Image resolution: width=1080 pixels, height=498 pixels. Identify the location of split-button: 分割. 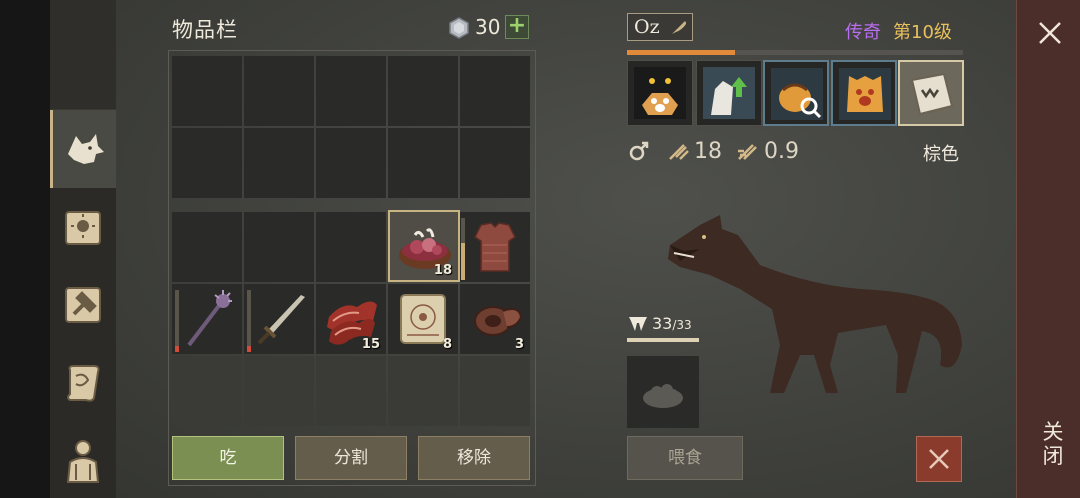
(351, 458).